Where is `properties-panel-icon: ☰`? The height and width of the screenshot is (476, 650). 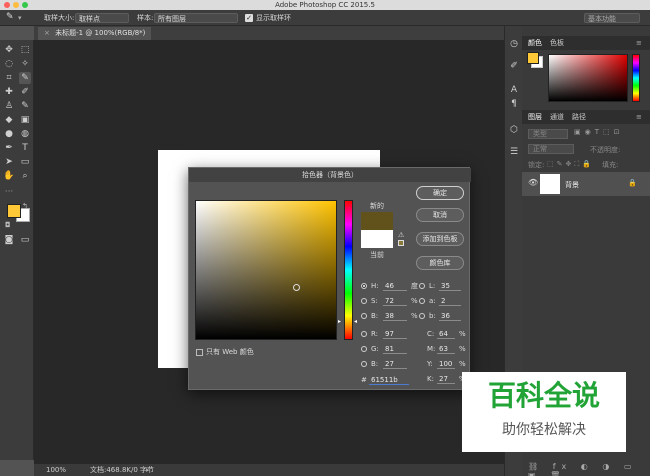
properties-panel-icon: ☰ is located at coordinates (514, 152).